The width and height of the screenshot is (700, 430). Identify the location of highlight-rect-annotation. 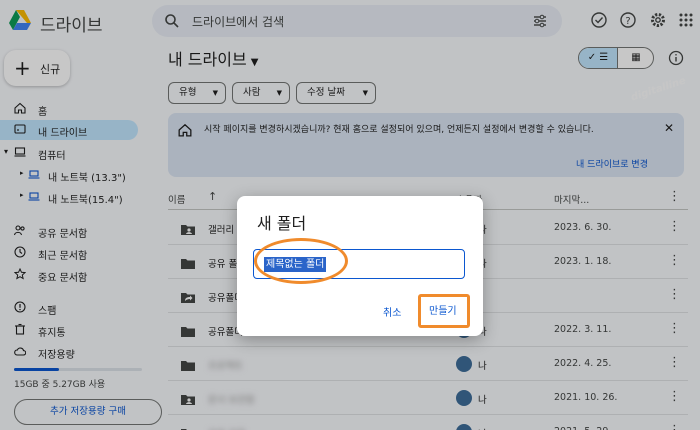
(444, 311).